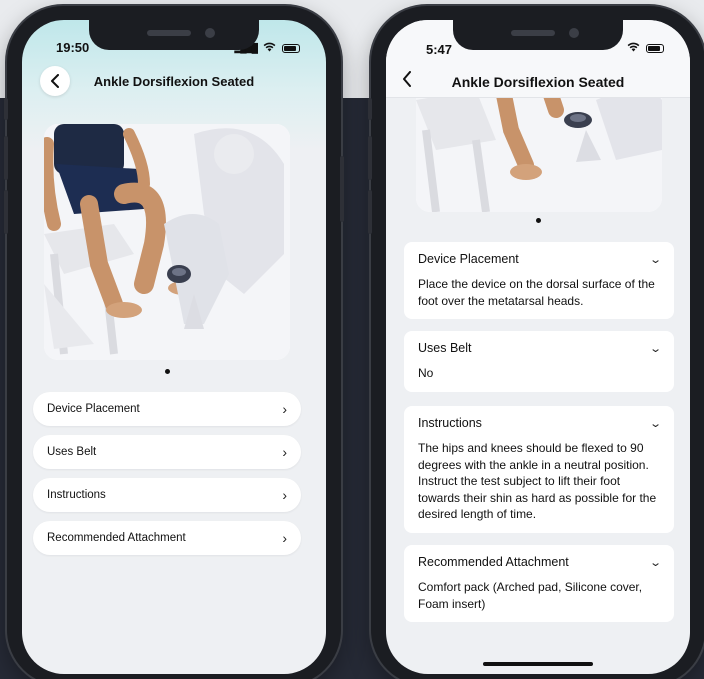  What do you see at coordinates (538, 664) in the screenshot?
I see `home-indicator` at bounding box center [538, 664].